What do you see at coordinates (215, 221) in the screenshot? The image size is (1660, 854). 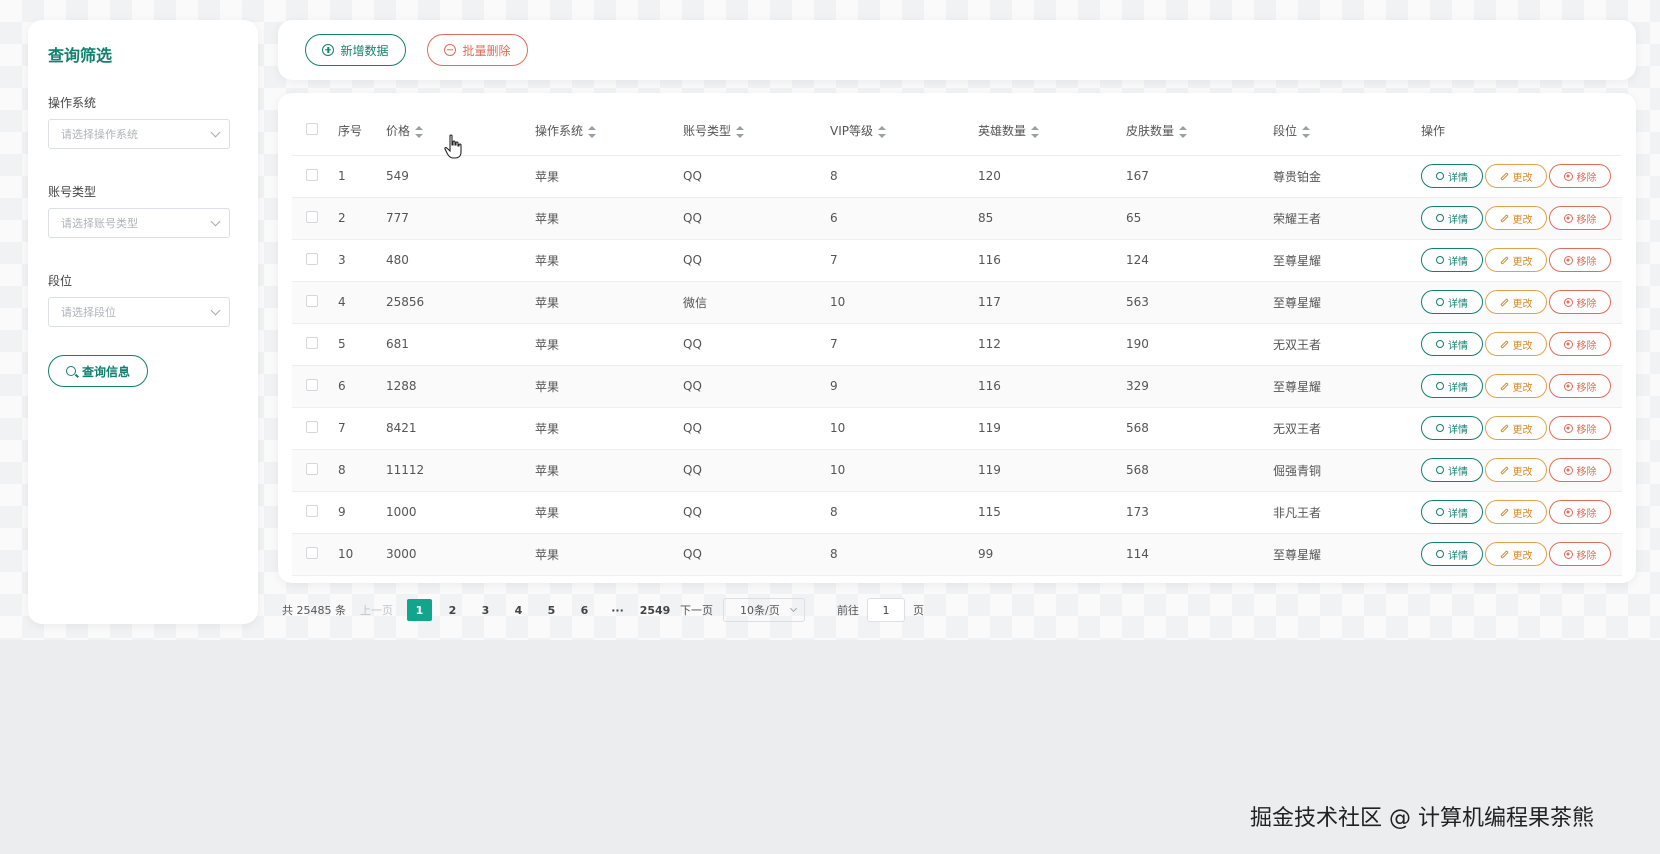 I see `chevron-down-icon` at bounding box center [215, 221].